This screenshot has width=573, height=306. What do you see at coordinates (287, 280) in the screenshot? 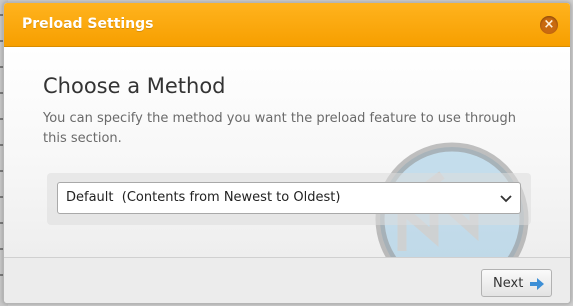
I see `dialog-footer: Next` at bounding box center [287, 280].